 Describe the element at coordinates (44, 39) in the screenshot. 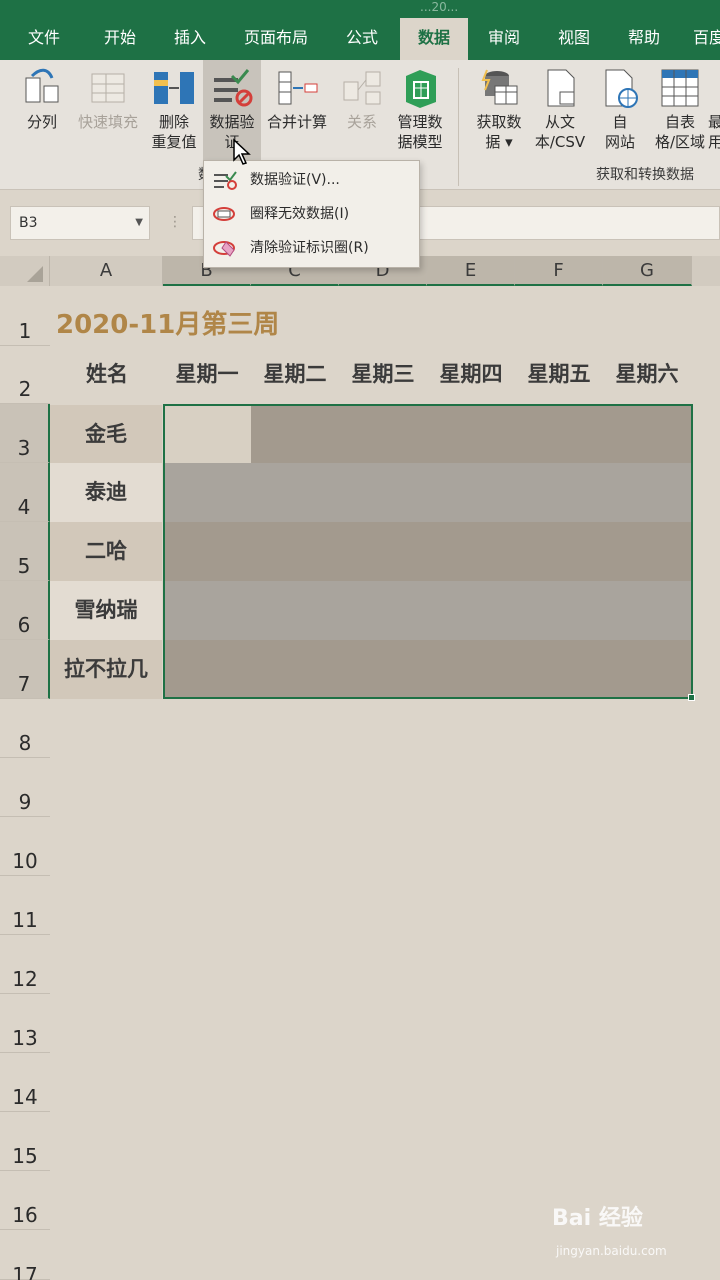

I see `tab-file: 文件` at that location.